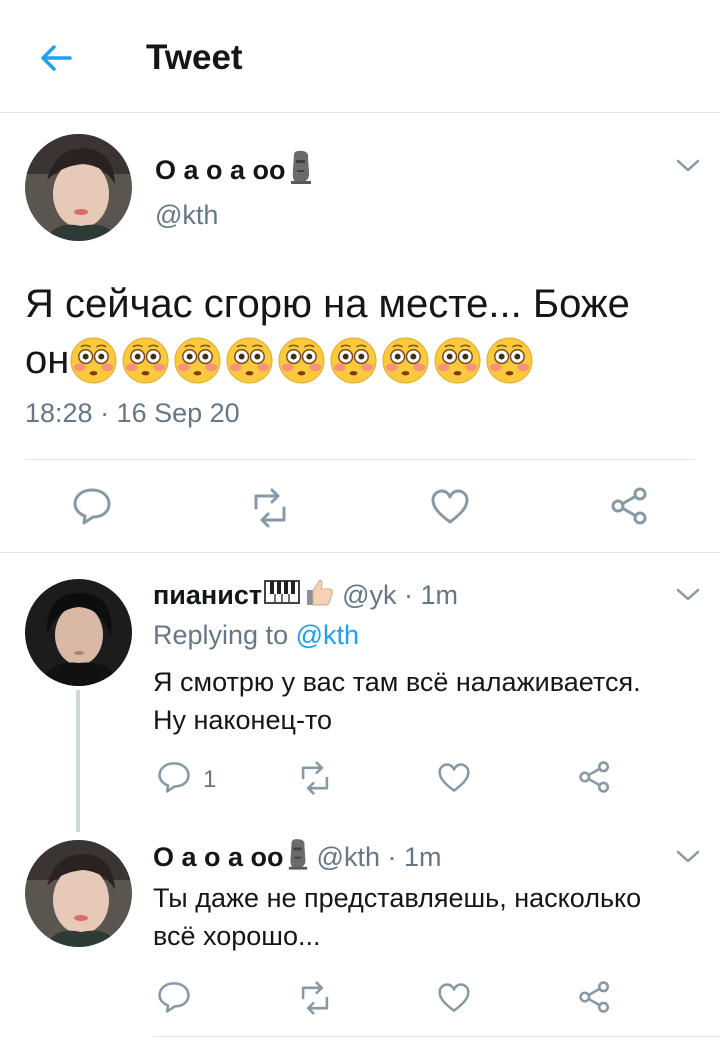 This screenshot has height=1048, width=720. What do you see at coordinates (78, 761) in the screenshot?
I see `thread-connector` at bounding box center [78, 761].